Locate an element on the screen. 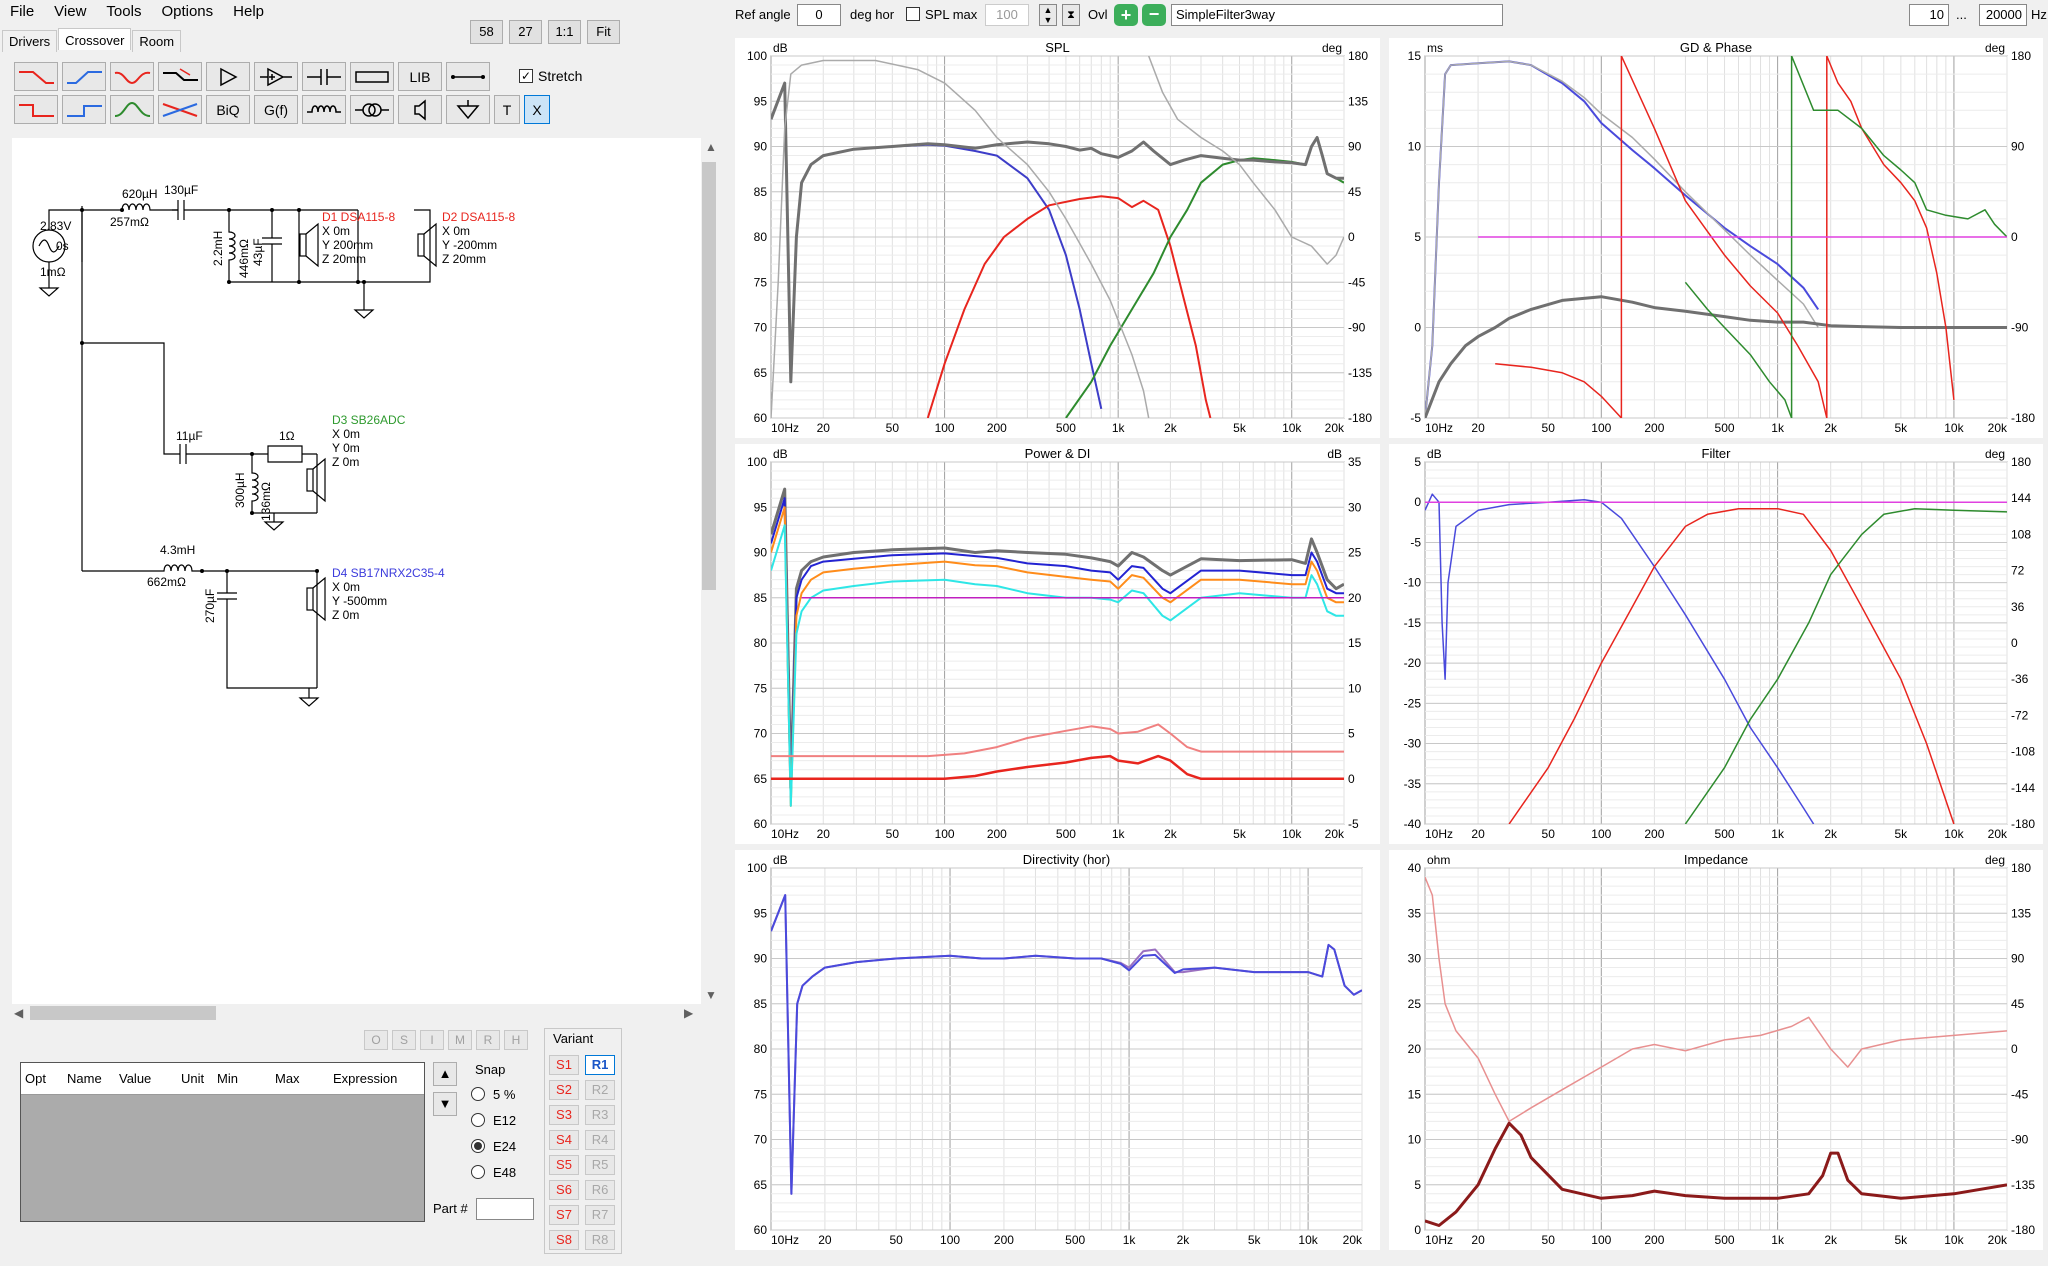  variant-s6-button: S6 is located at coordinates (564, 1190).